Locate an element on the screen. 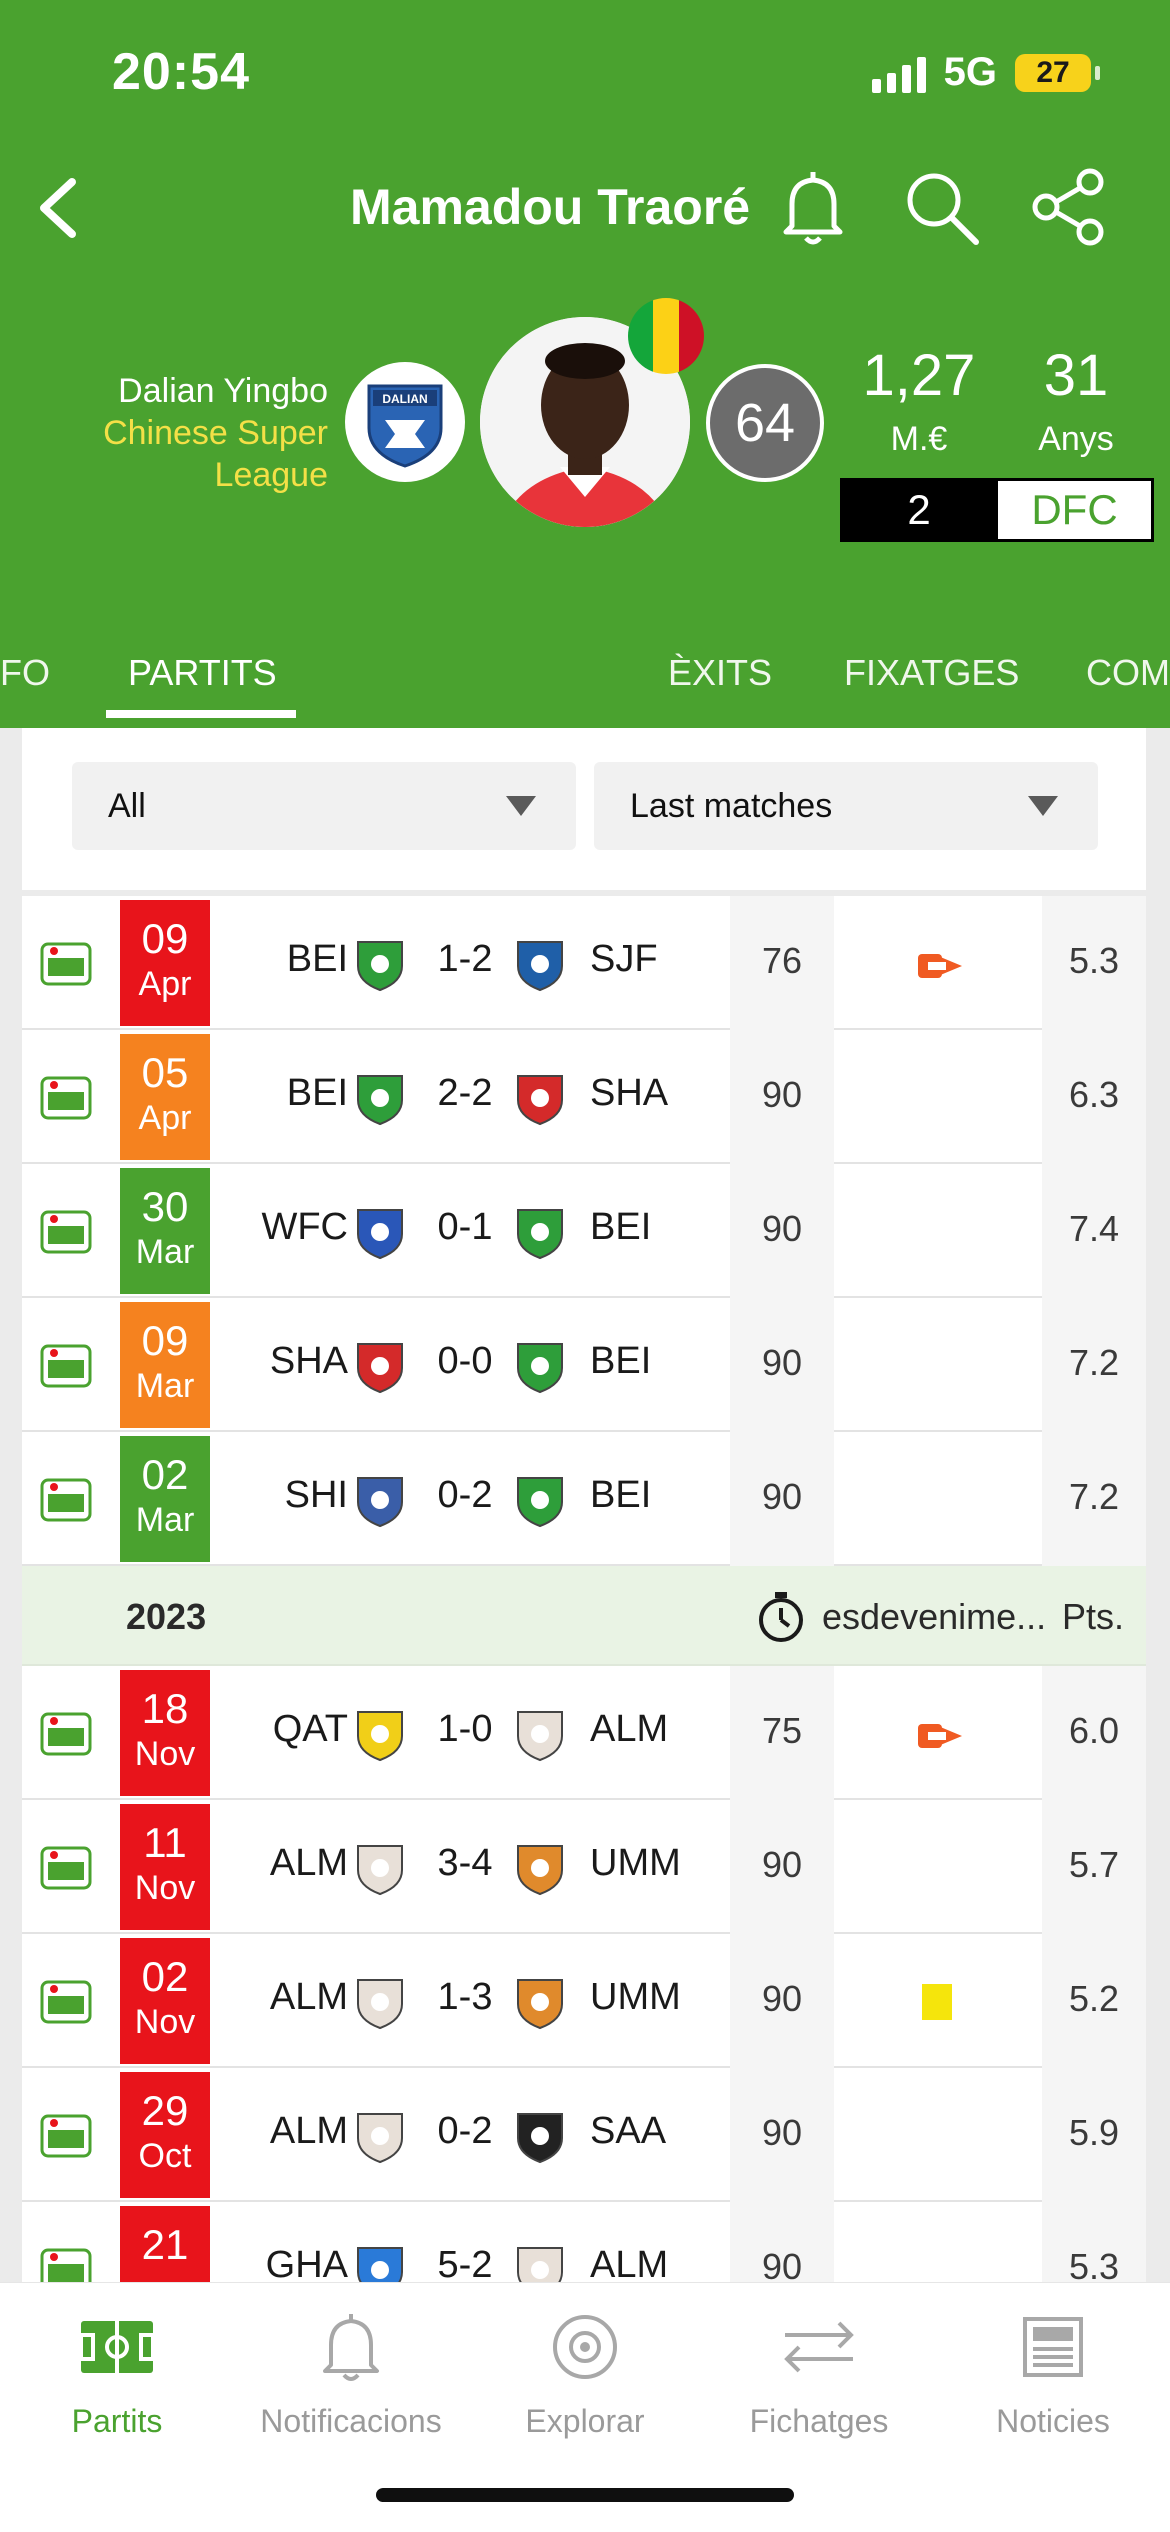 The image size is (1170, 2532). network-label: 5G is located at coordinates (970, 72).